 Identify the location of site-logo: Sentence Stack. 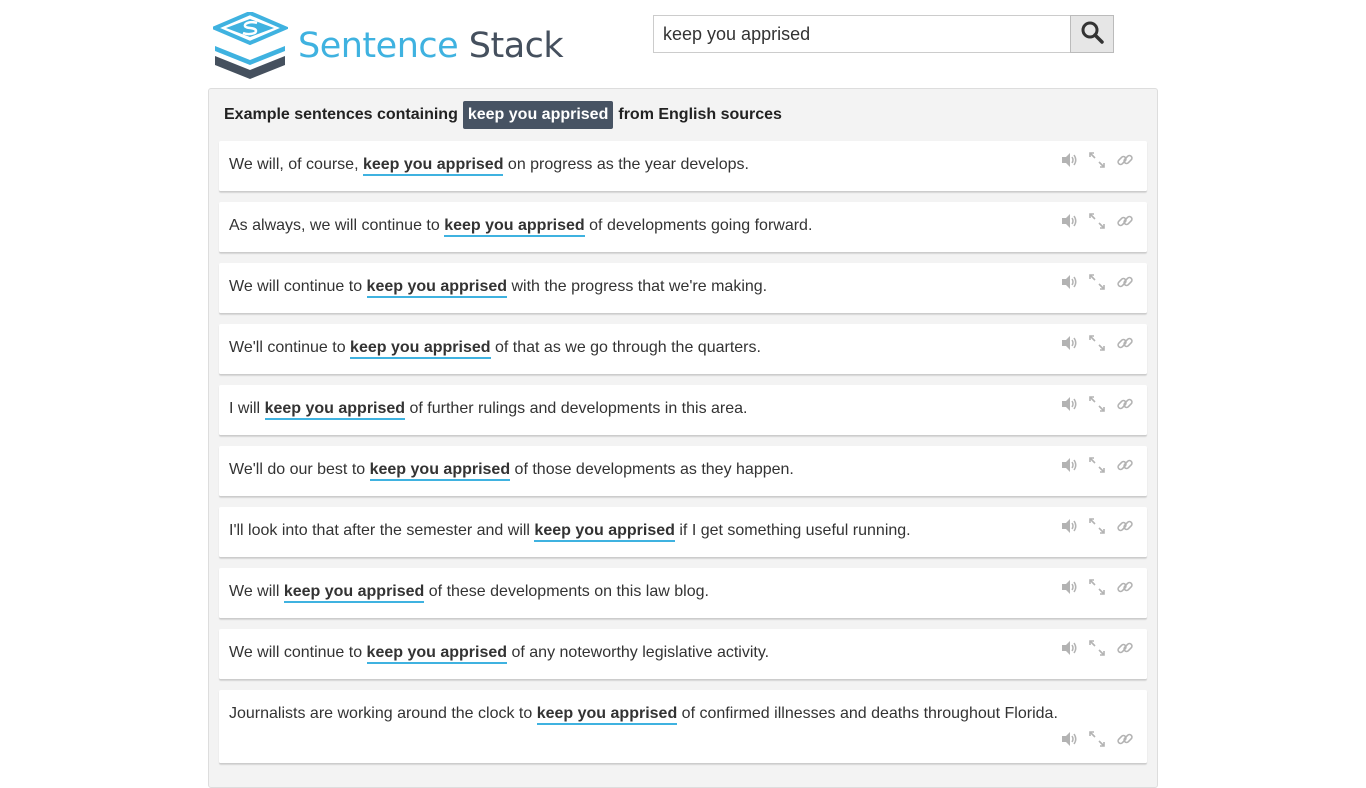
(388, 46).